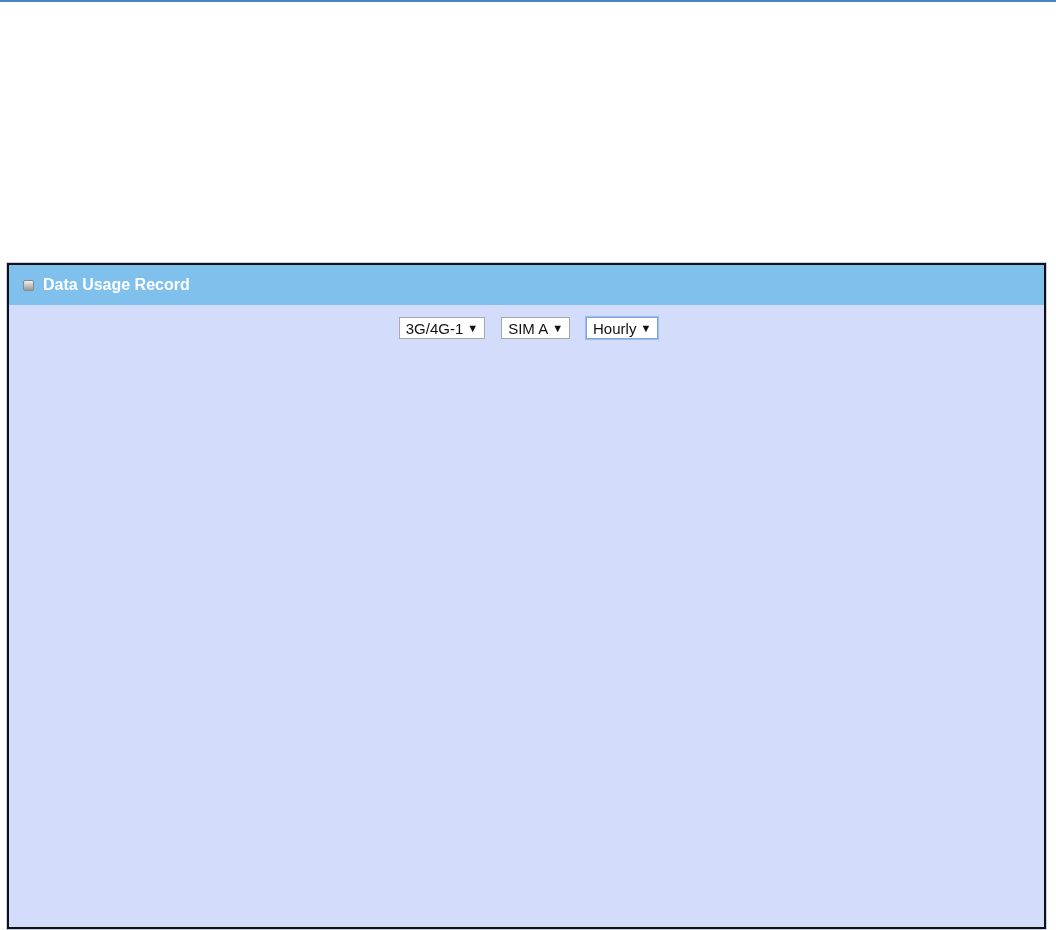 Image resolution: width=1056 pixels, height=930 pixels. What do you see at coordinates (536, 328) in the screenshot?
I see `dropdown: SIM A ▼` at bounding box center [536, 328].